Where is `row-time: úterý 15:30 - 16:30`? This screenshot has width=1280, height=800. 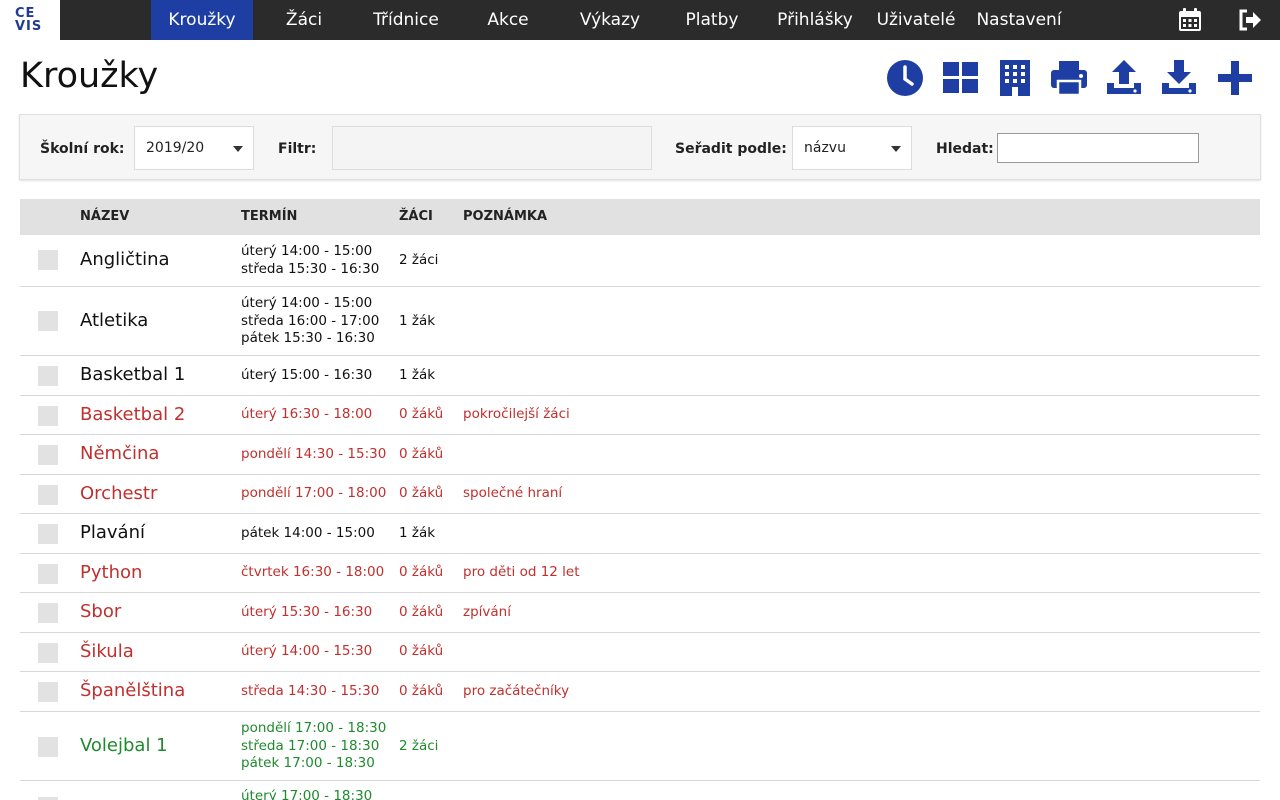
row-time: úterý 15:30 - 16:30 is located at coordinates (307, 612).